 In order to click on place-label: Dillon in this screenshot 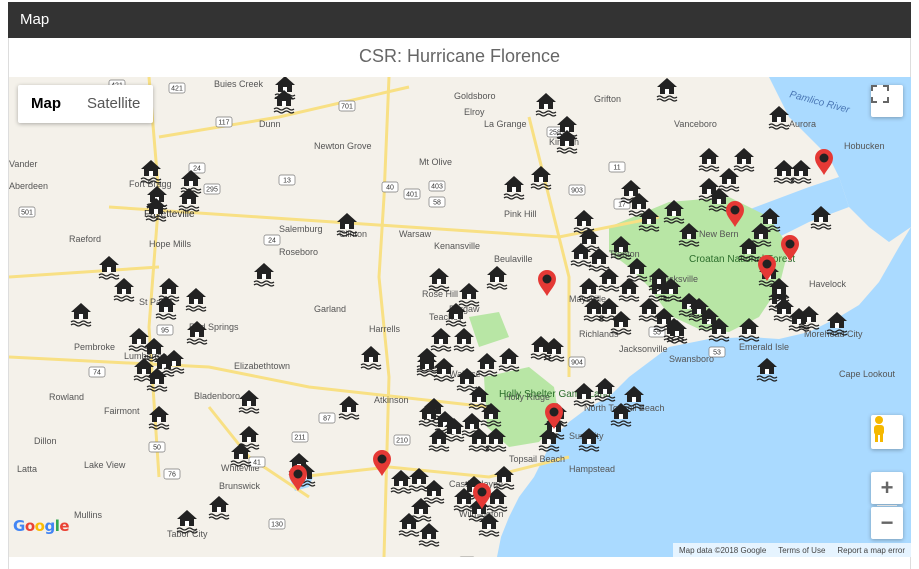, I will do `click(45, 441)`.